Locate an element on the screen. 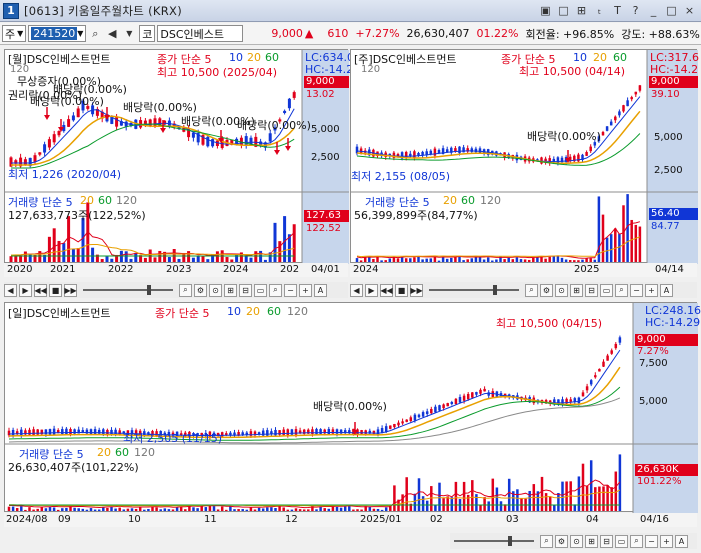 This screenshot has width=701, height=553. daily-ma-label: 종가 단순 5 is located at coordinates (182, 313).